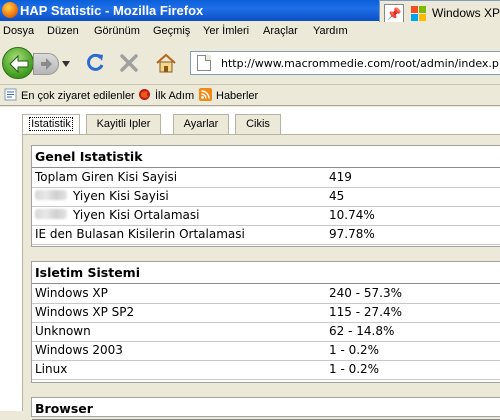  I want to click on table-row: Windows 2003 1 - 0.2%, so click(266, 351).